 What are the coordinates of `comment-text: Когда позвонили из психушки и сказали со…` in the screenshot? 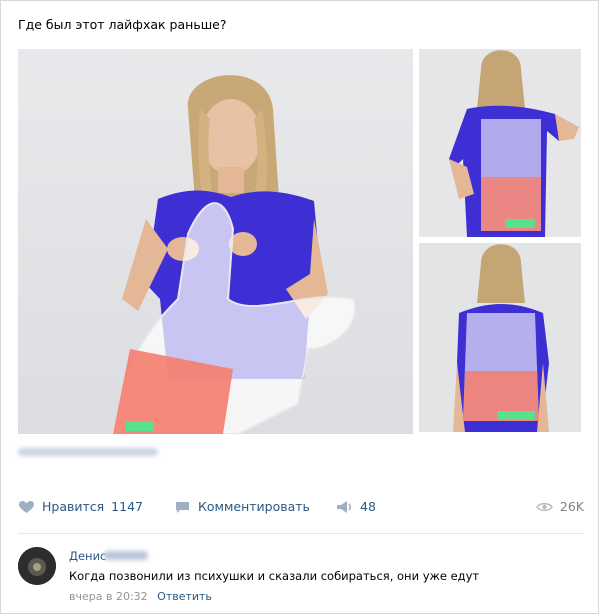 It's located at (274, 576).